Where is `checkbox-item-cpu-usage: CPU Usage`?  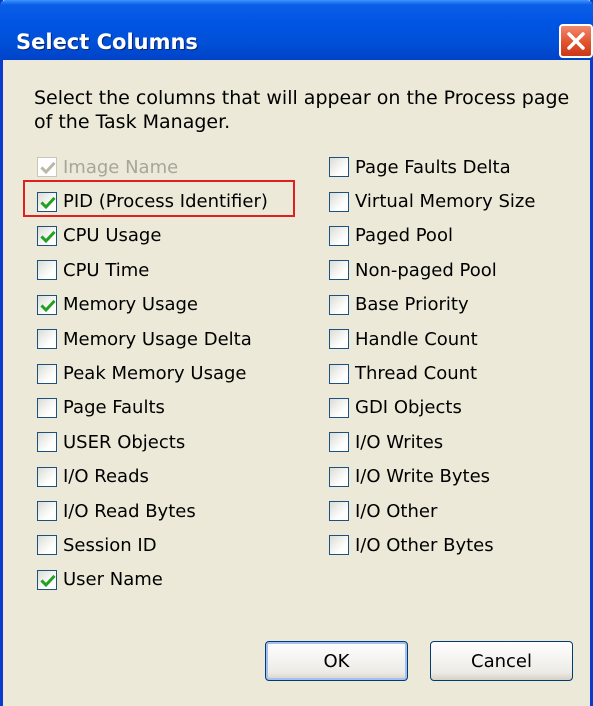 checkbox-item-cpu-usage: CPU Usage is located at coordinates (147, 236).